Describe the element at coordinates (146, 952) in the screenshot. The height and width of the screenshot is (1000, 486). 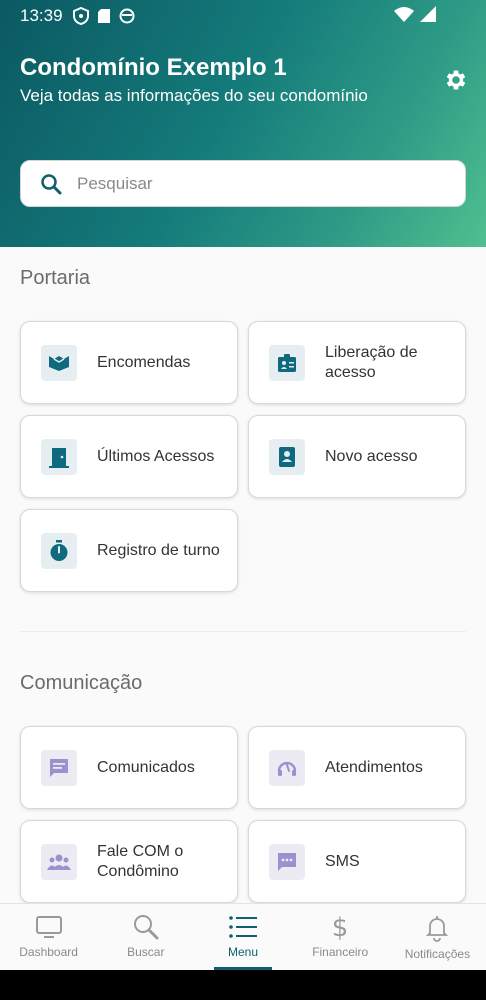
I see `nav-label: Buscar` at that location.